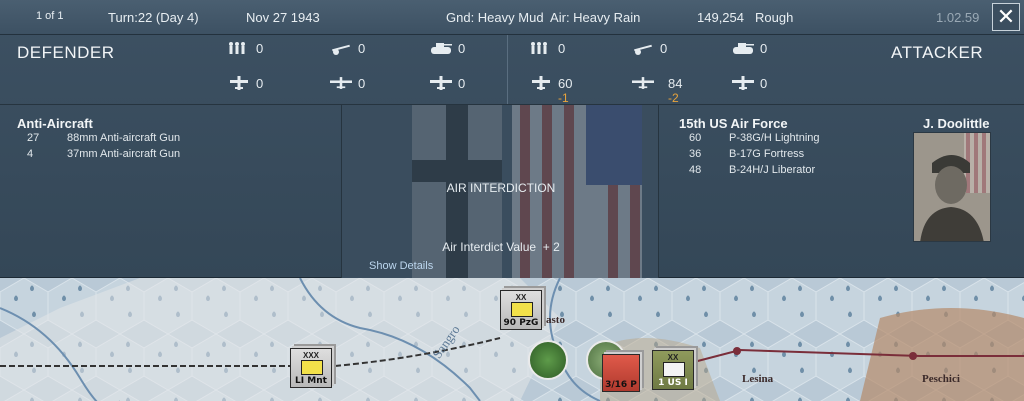  What do you see at coordinates (462, 83) in the screenshot?
I see `defender-other-air-count: 0` at bounding box center [462, 83].